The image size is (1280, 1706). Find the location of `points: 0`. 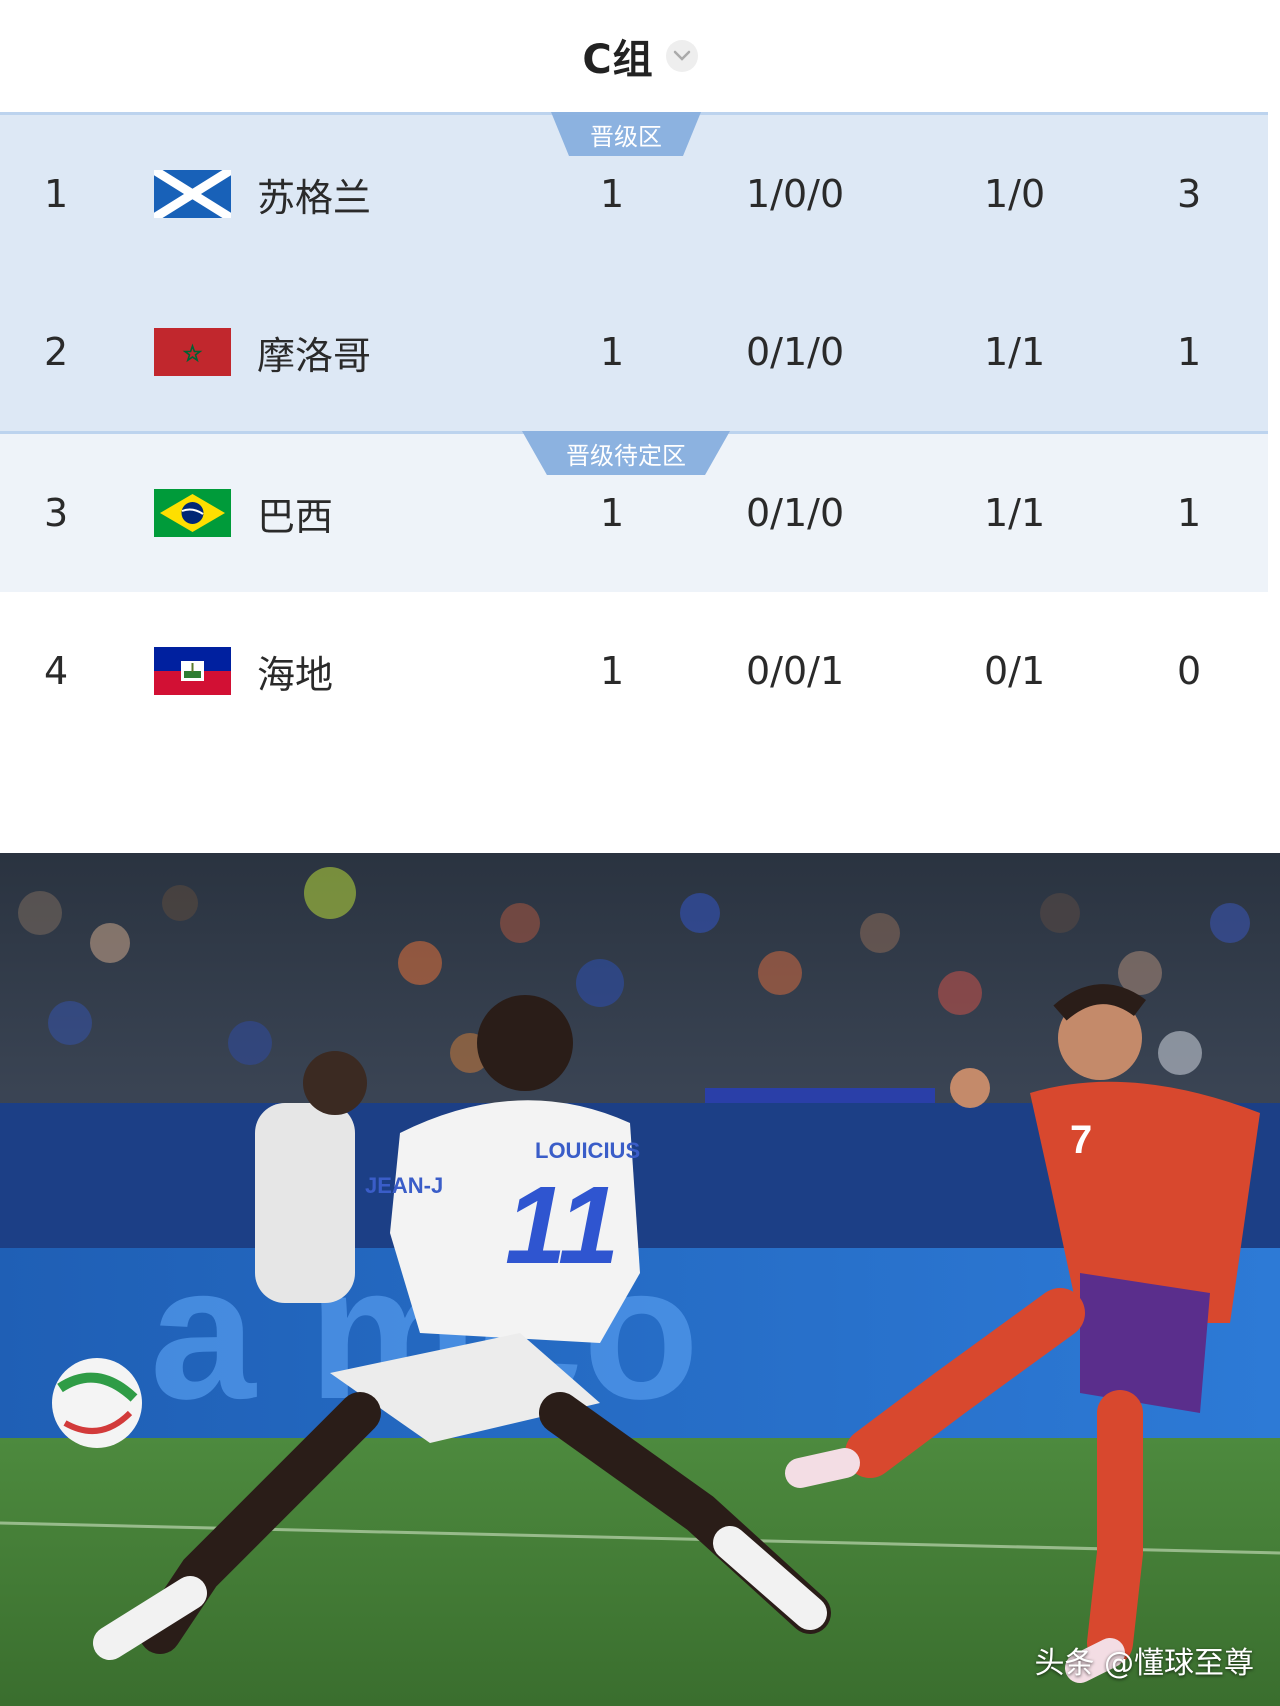

points: 0 is located at coordinates (1189, 671).